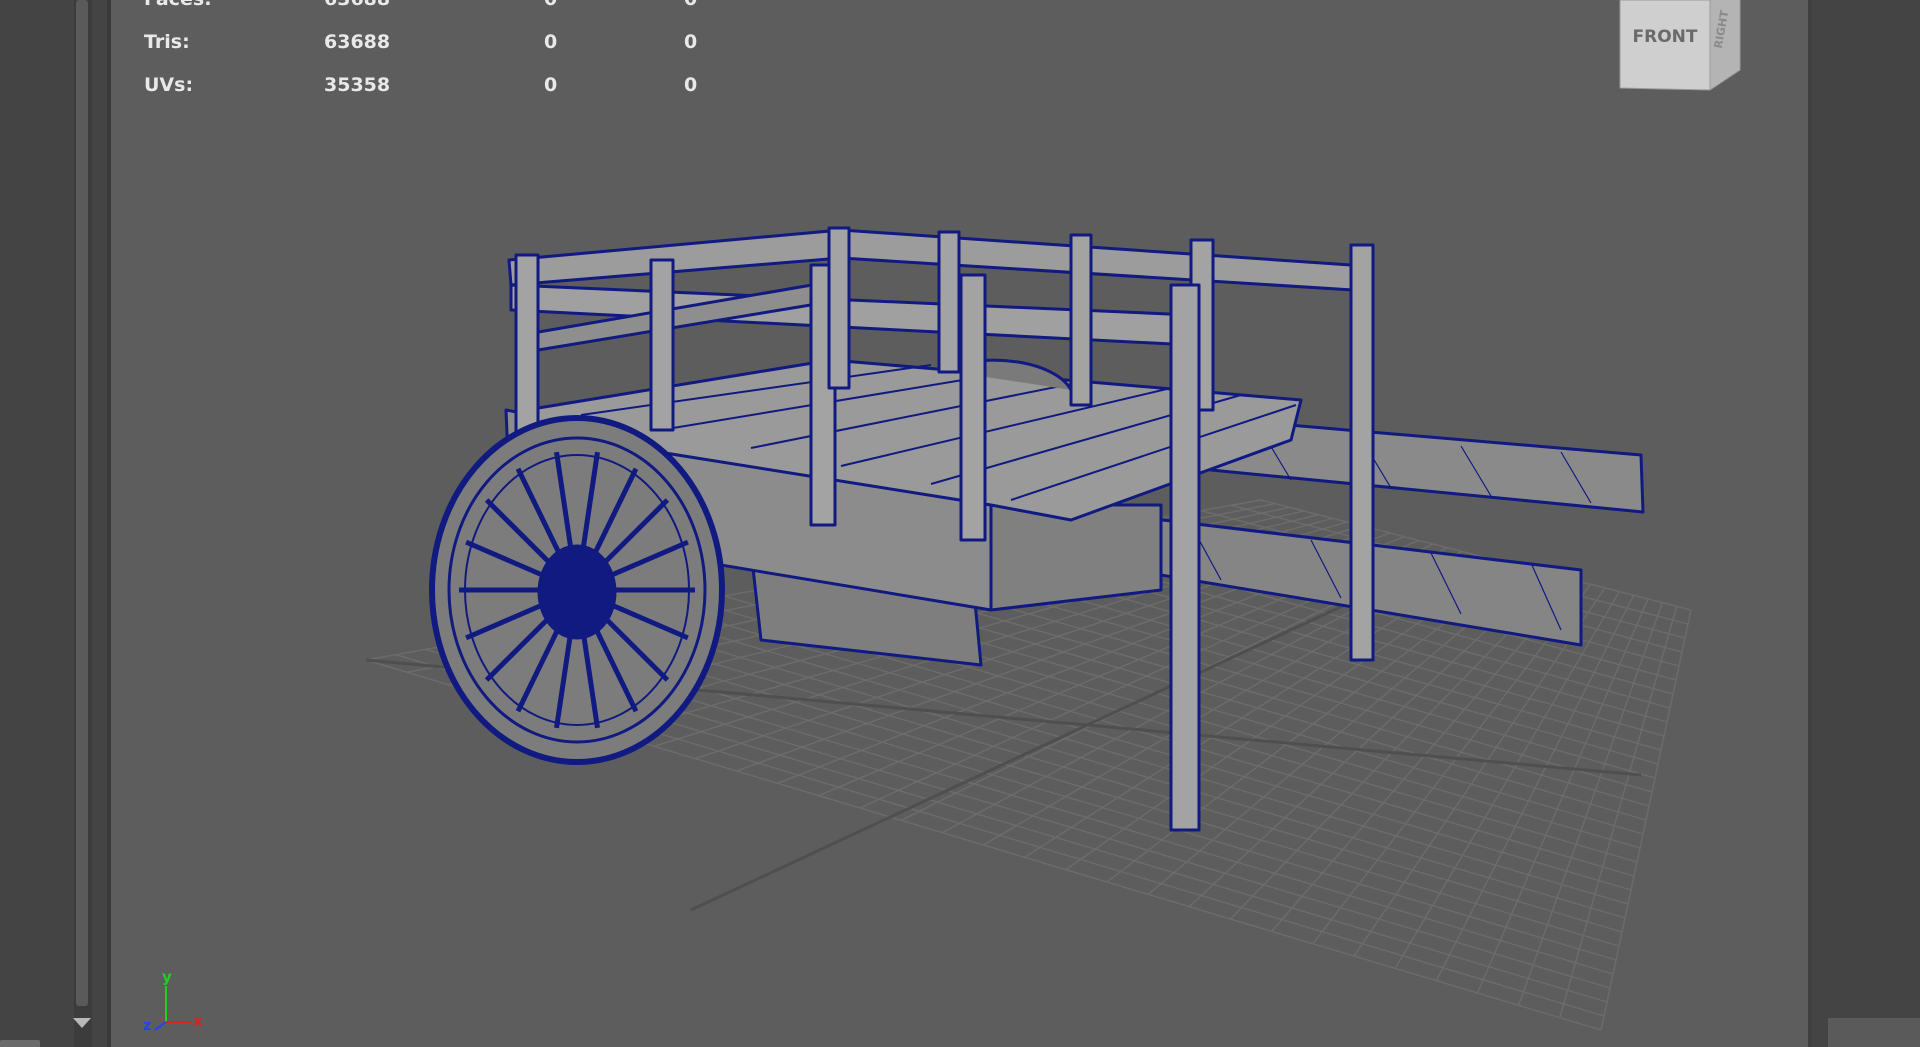  What do you see at coordinates (82, 1023) in the screenshot?
I see `scroll-down-arrow-icon` at bounding box center [82, 1023].